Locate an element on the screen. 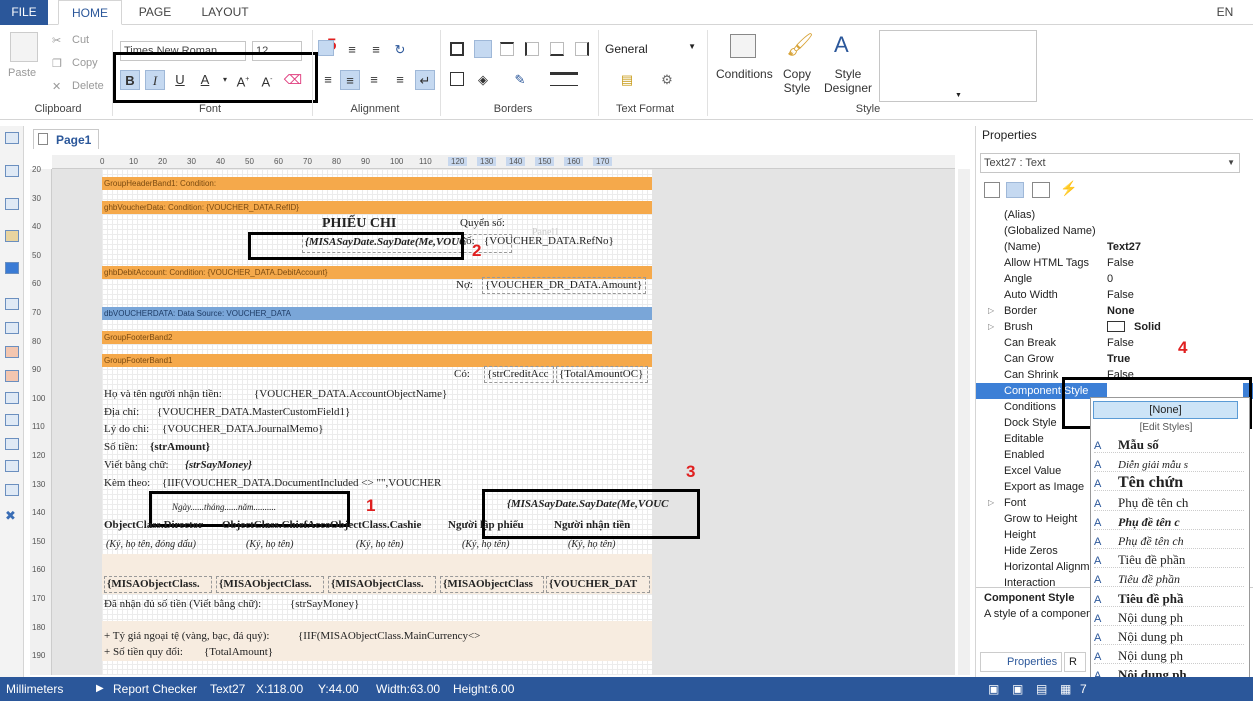  style-option: A Tiêu đề phần is located at coordinates (1169, 579).